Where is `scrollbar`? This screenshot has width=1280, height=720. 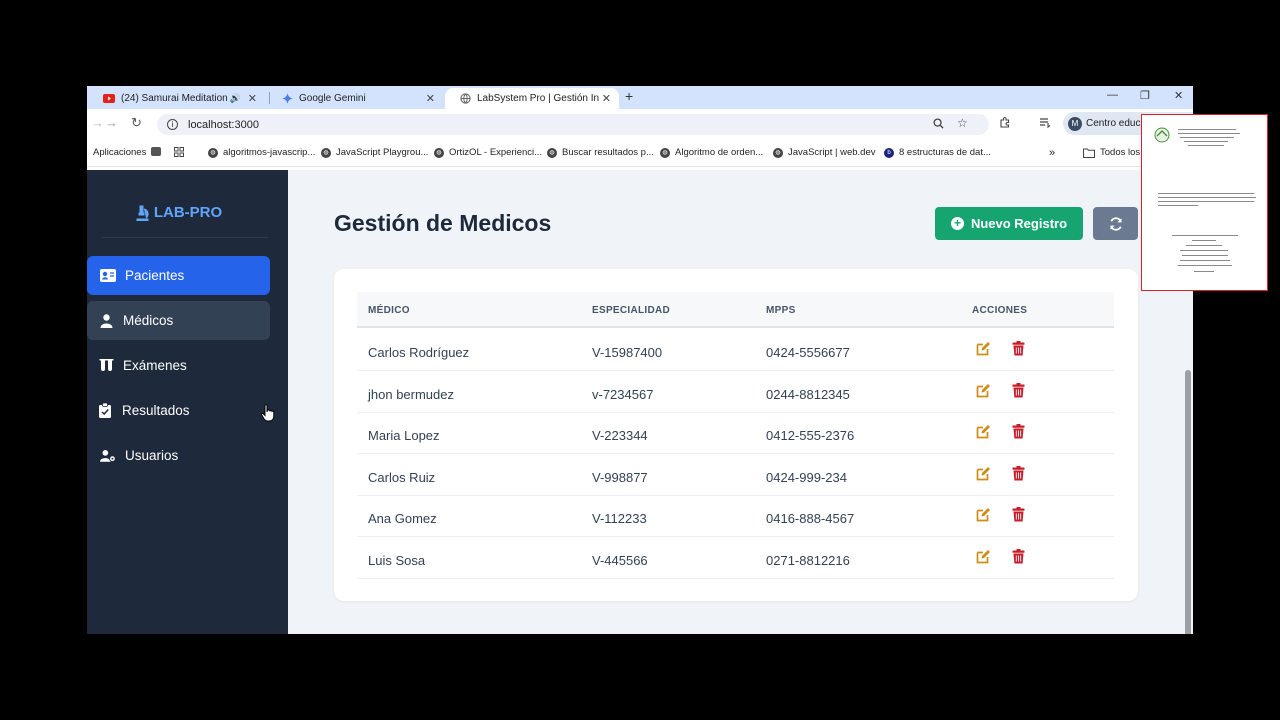
scrollbar is located at coordinates (1188, 502).